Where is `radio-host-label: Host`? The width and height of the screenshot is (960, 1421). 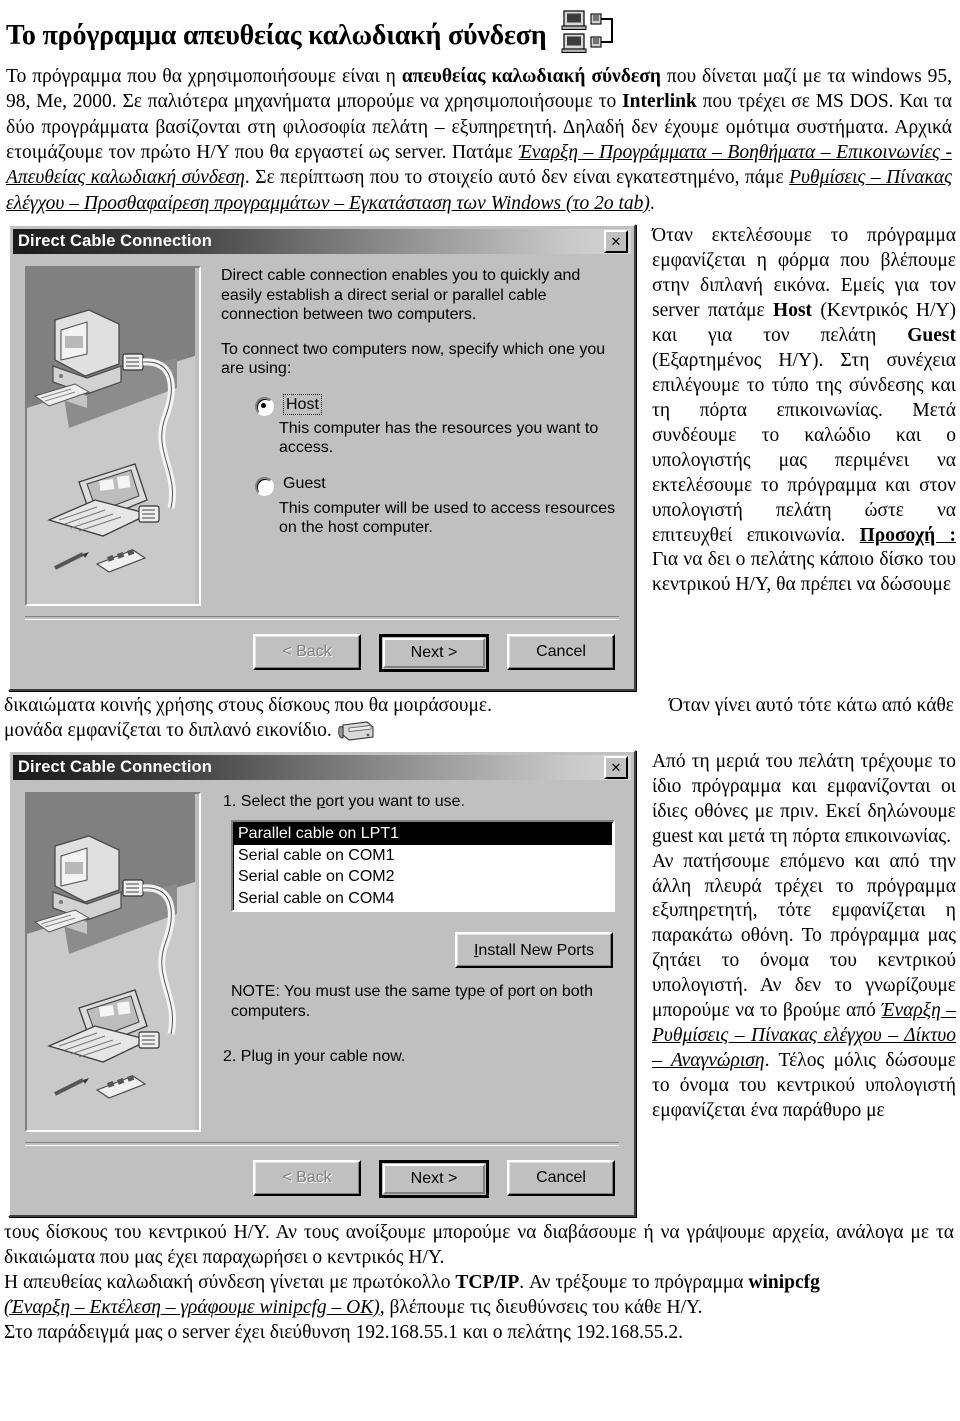 radio-host-label: Host is located at coordinates (302, 404).